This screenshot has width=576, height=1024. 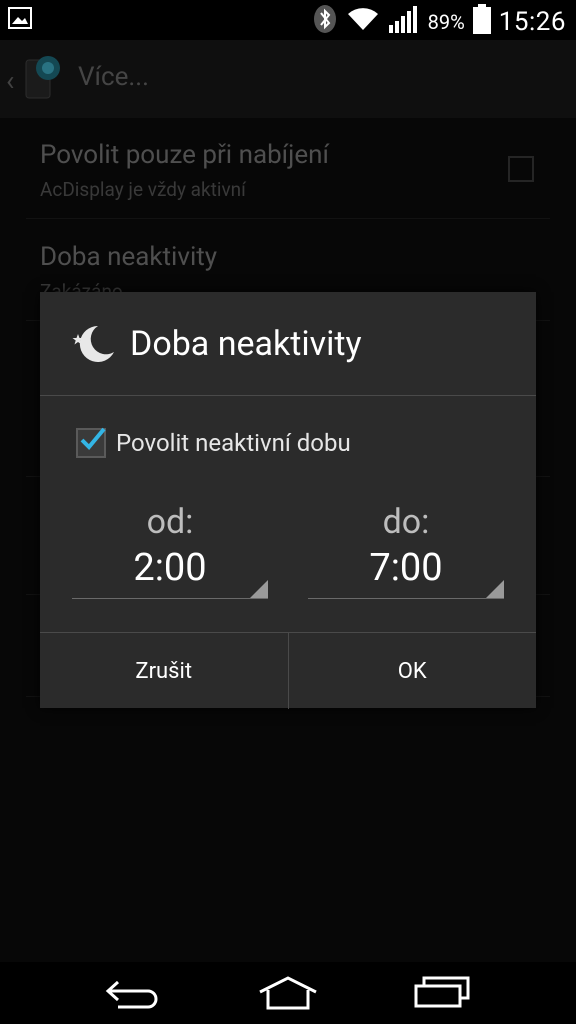 What do you see at coordinates (406, 598) in the screenshot?
I see `to-underline` at bounding box center [406, 598].